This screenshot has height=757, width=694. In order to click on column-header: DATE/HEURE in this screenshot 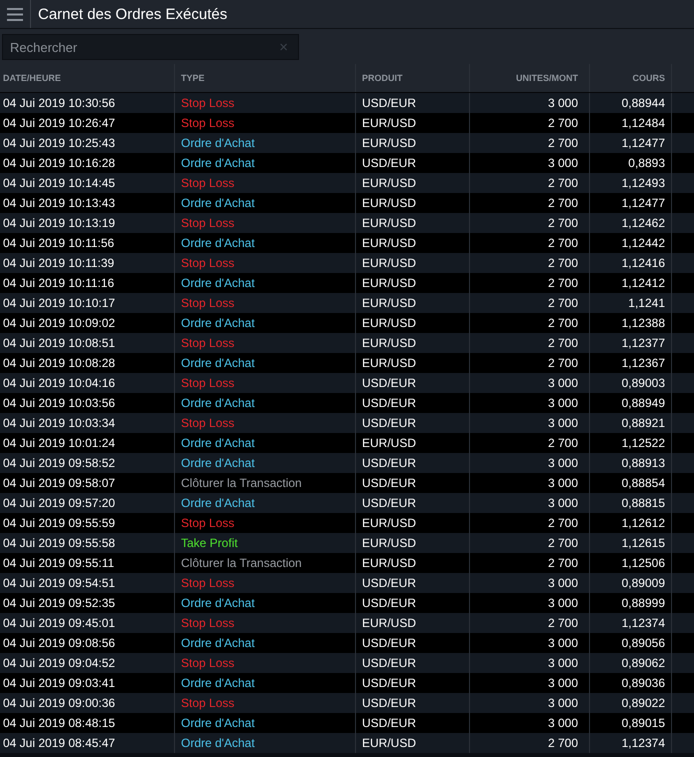, I will do `click(87, 78)`.